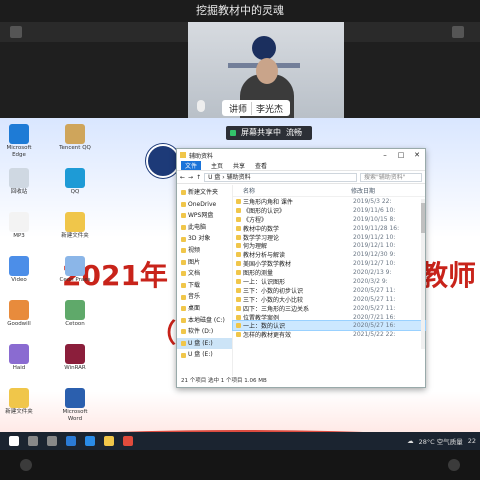 Image resolution: width=480 pixels, height=480 pixels. What do you see at coordinates (217, 165) in the screenshot?
I see `tab-home: 主页` at bounding box center [217, 165].